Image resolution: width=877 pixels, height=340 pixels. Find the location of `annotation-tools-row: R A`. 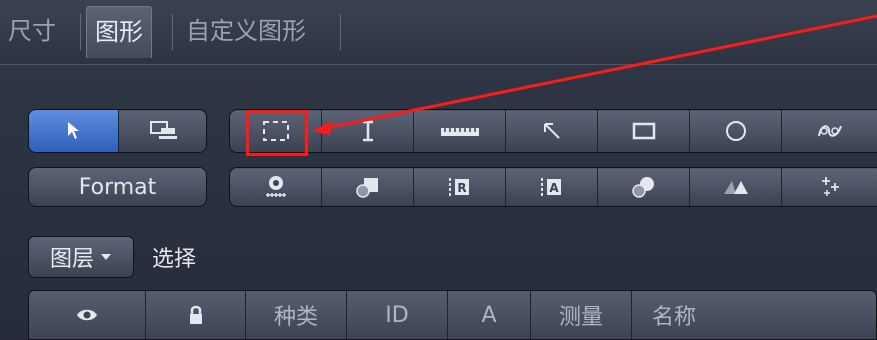

annotation-tools-row: R A is located at coordinates (553, 187).